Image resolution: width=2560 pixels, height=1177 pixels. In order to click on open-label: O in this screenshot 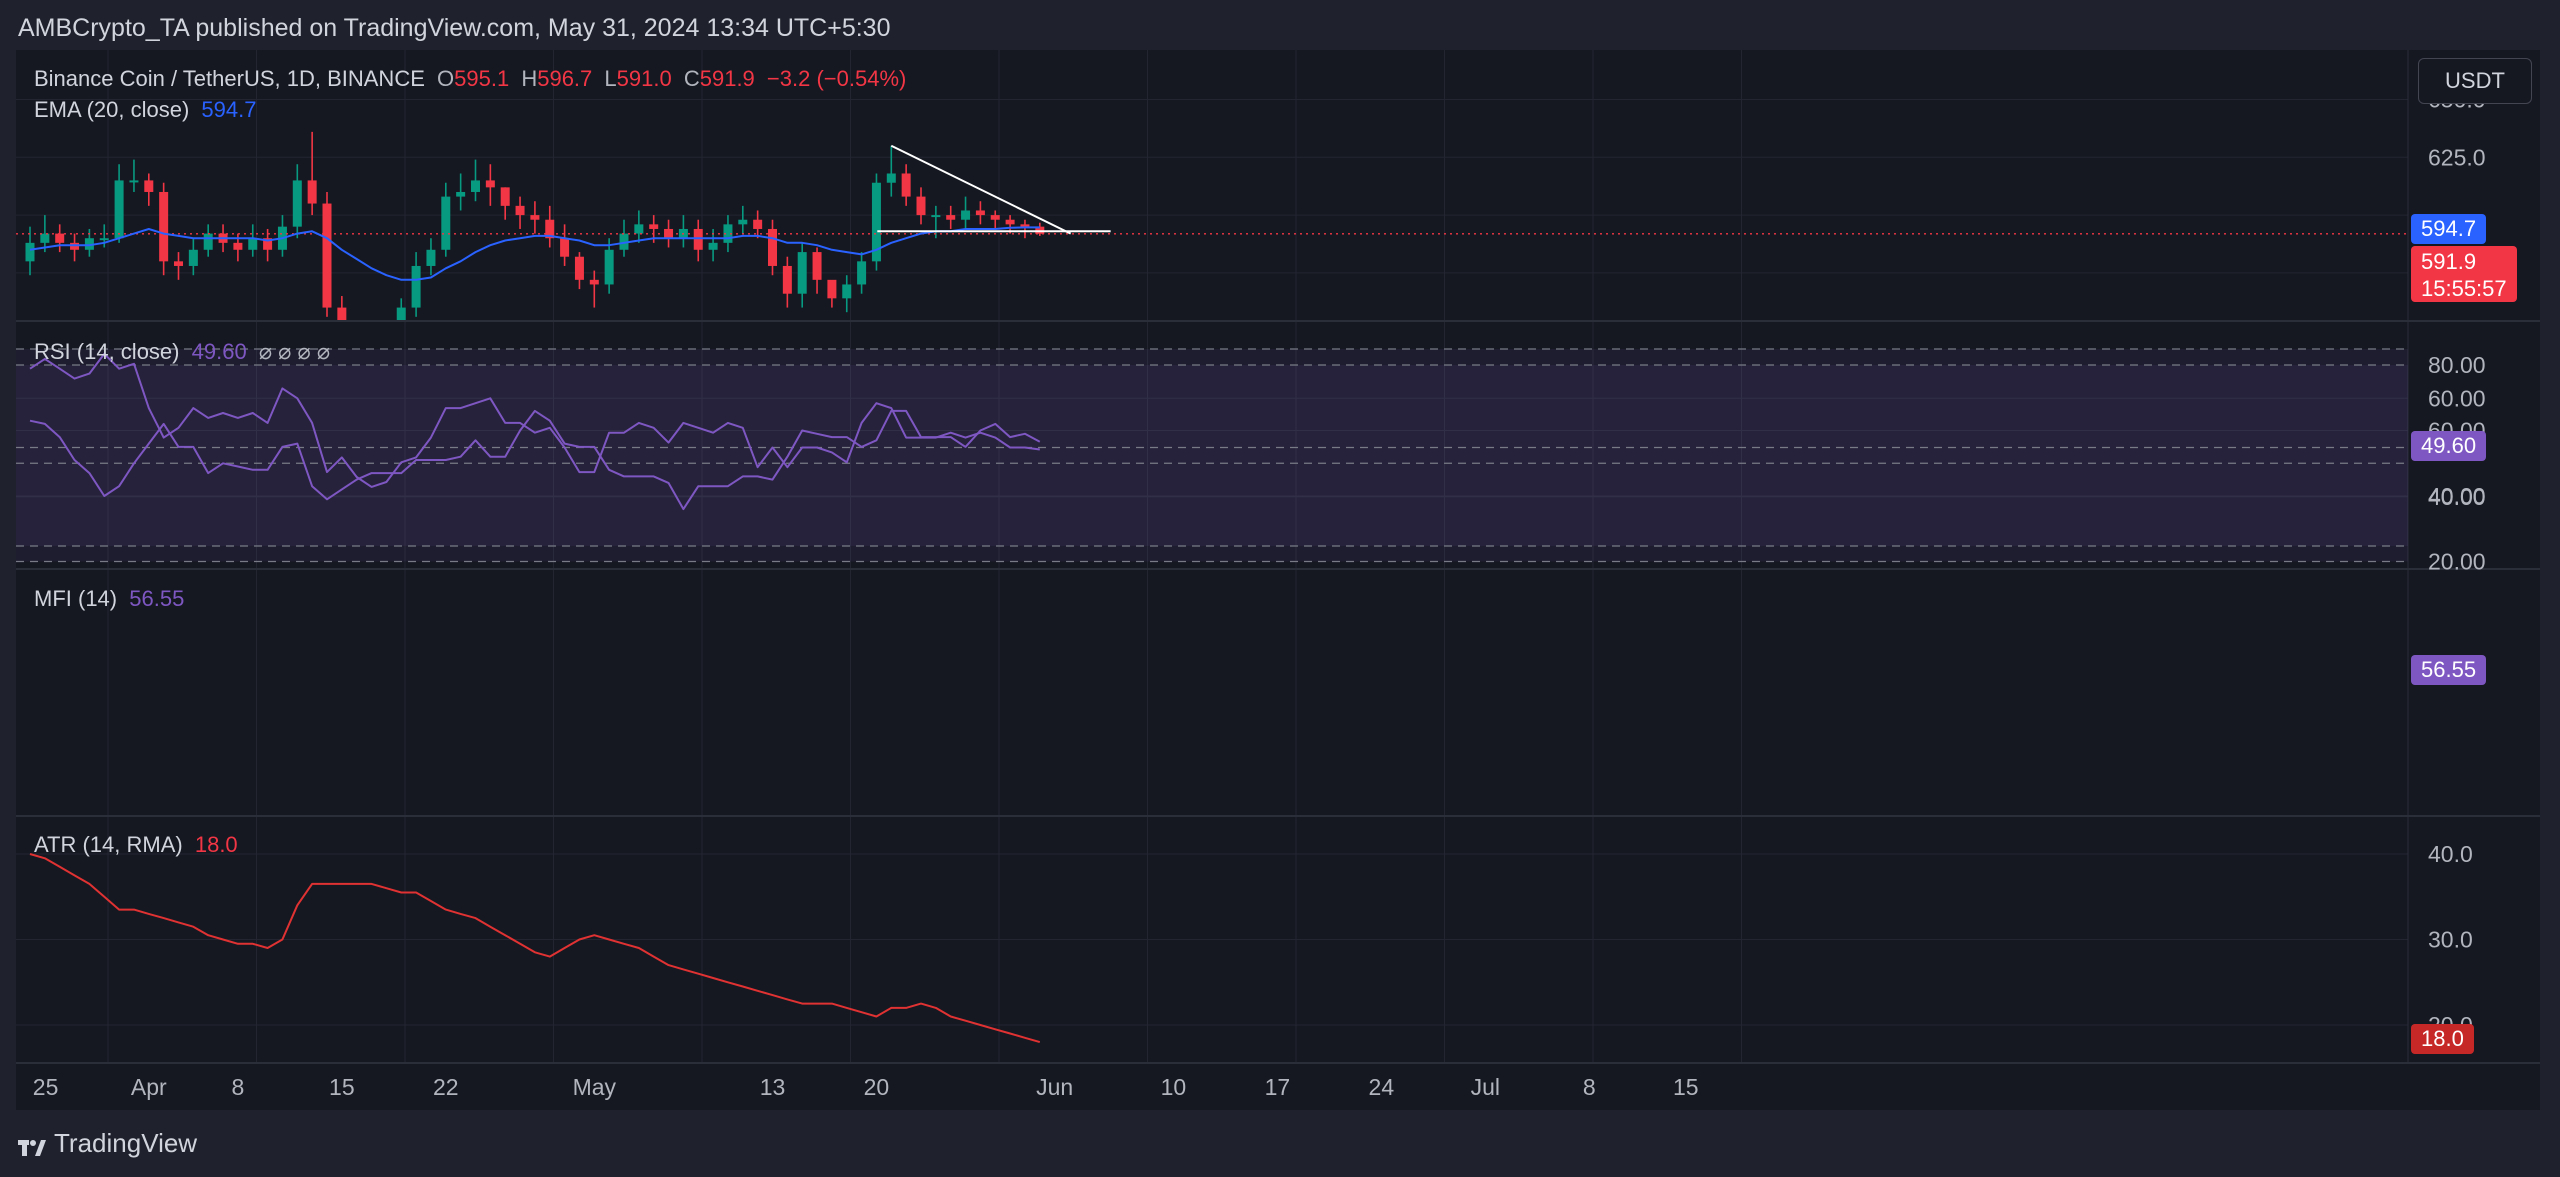, I will do `click(446, 78)`.